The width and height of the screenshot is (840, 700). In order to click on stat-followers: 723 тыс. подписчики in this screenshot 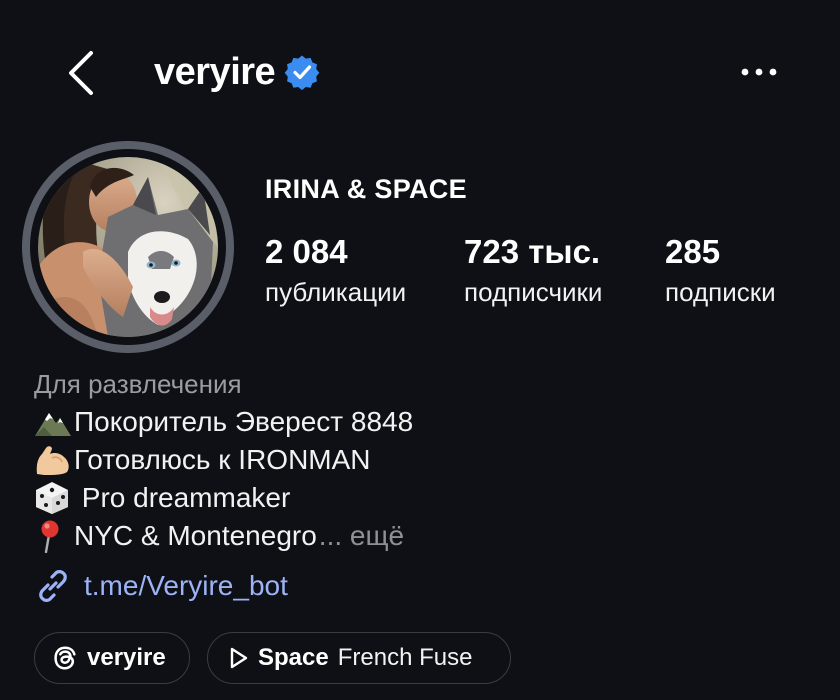, I will do `click(533, 271)`.